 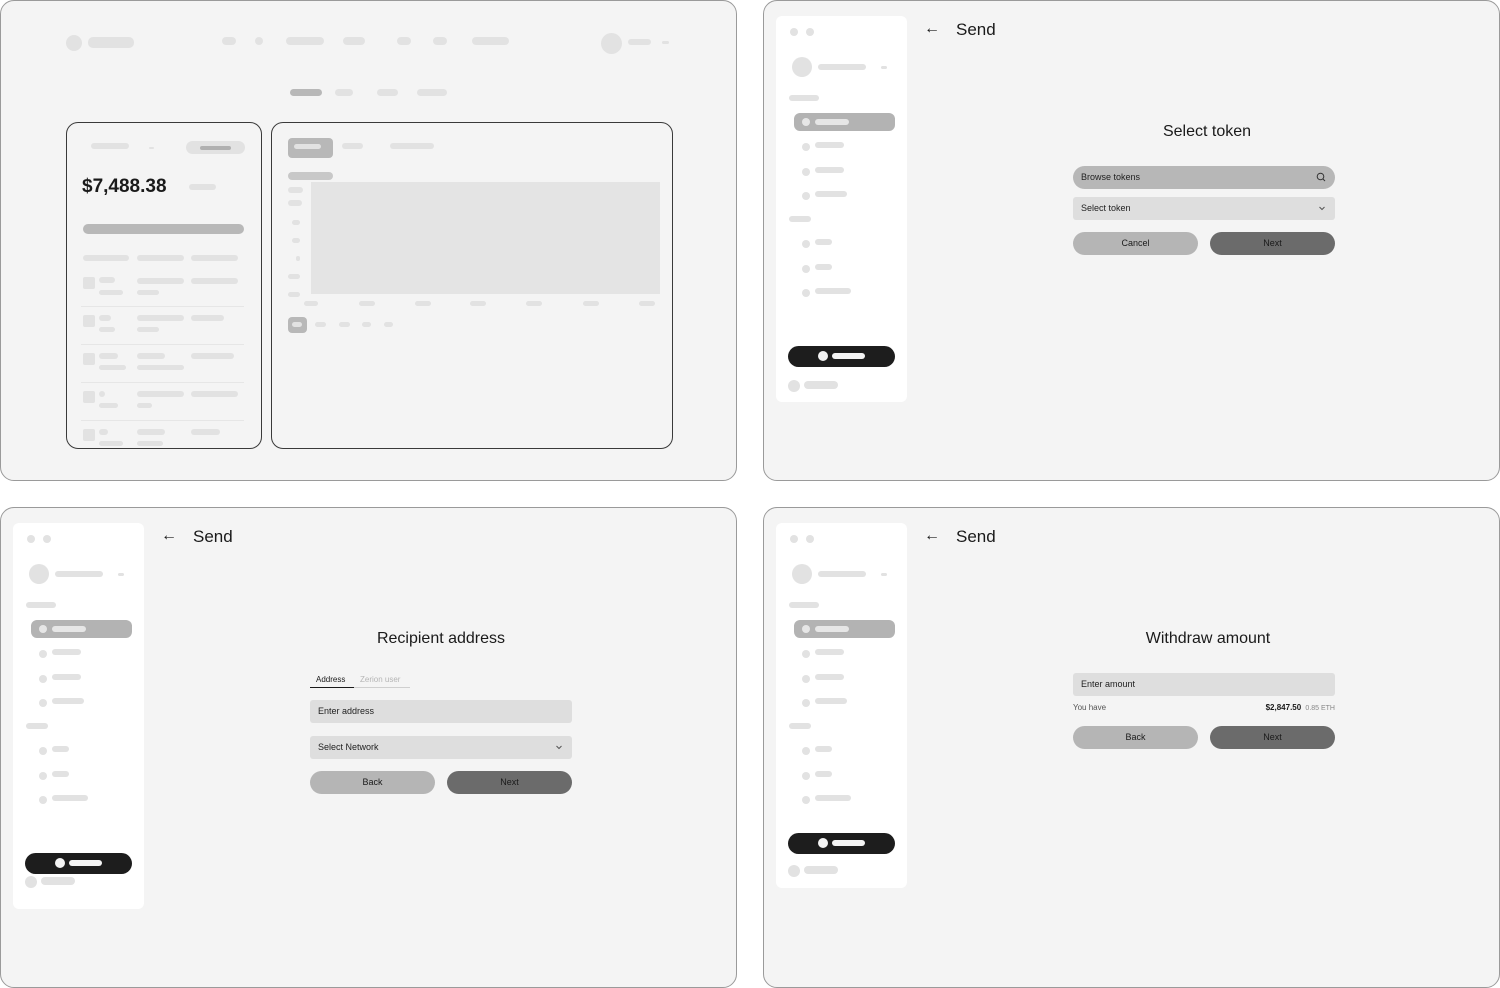 I want to click on sidebar, so click(x=78, y=716).